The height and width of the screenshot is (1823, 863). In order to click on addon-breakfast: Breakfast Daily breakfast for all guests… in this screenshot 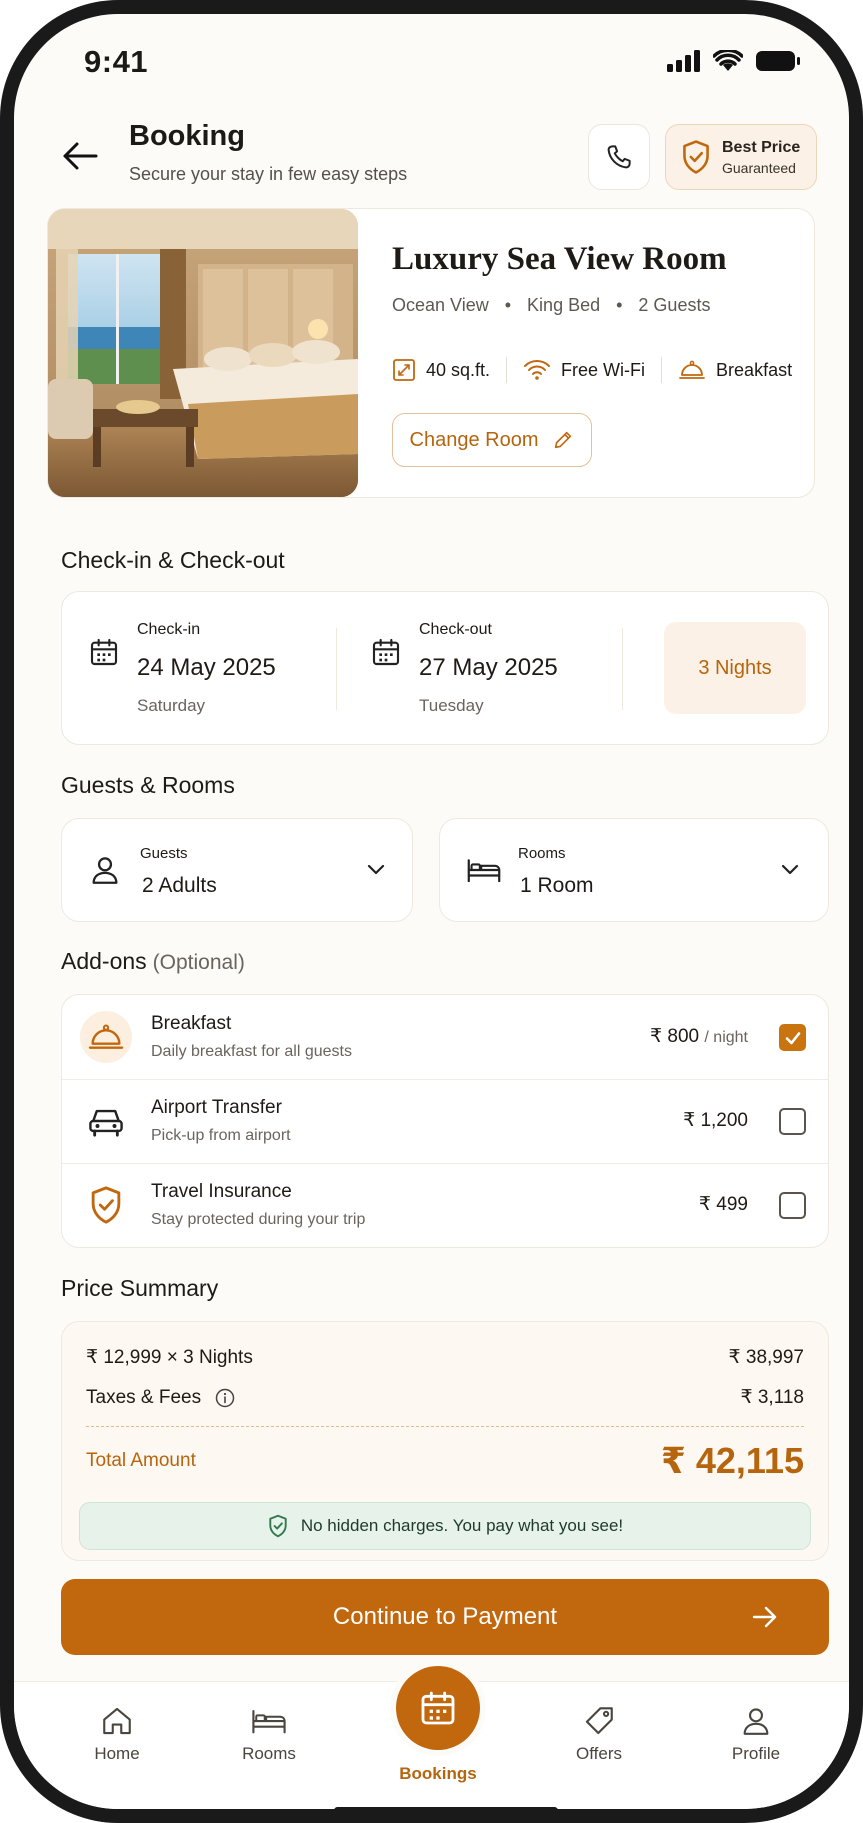, I will do `click(445, 1037)`.